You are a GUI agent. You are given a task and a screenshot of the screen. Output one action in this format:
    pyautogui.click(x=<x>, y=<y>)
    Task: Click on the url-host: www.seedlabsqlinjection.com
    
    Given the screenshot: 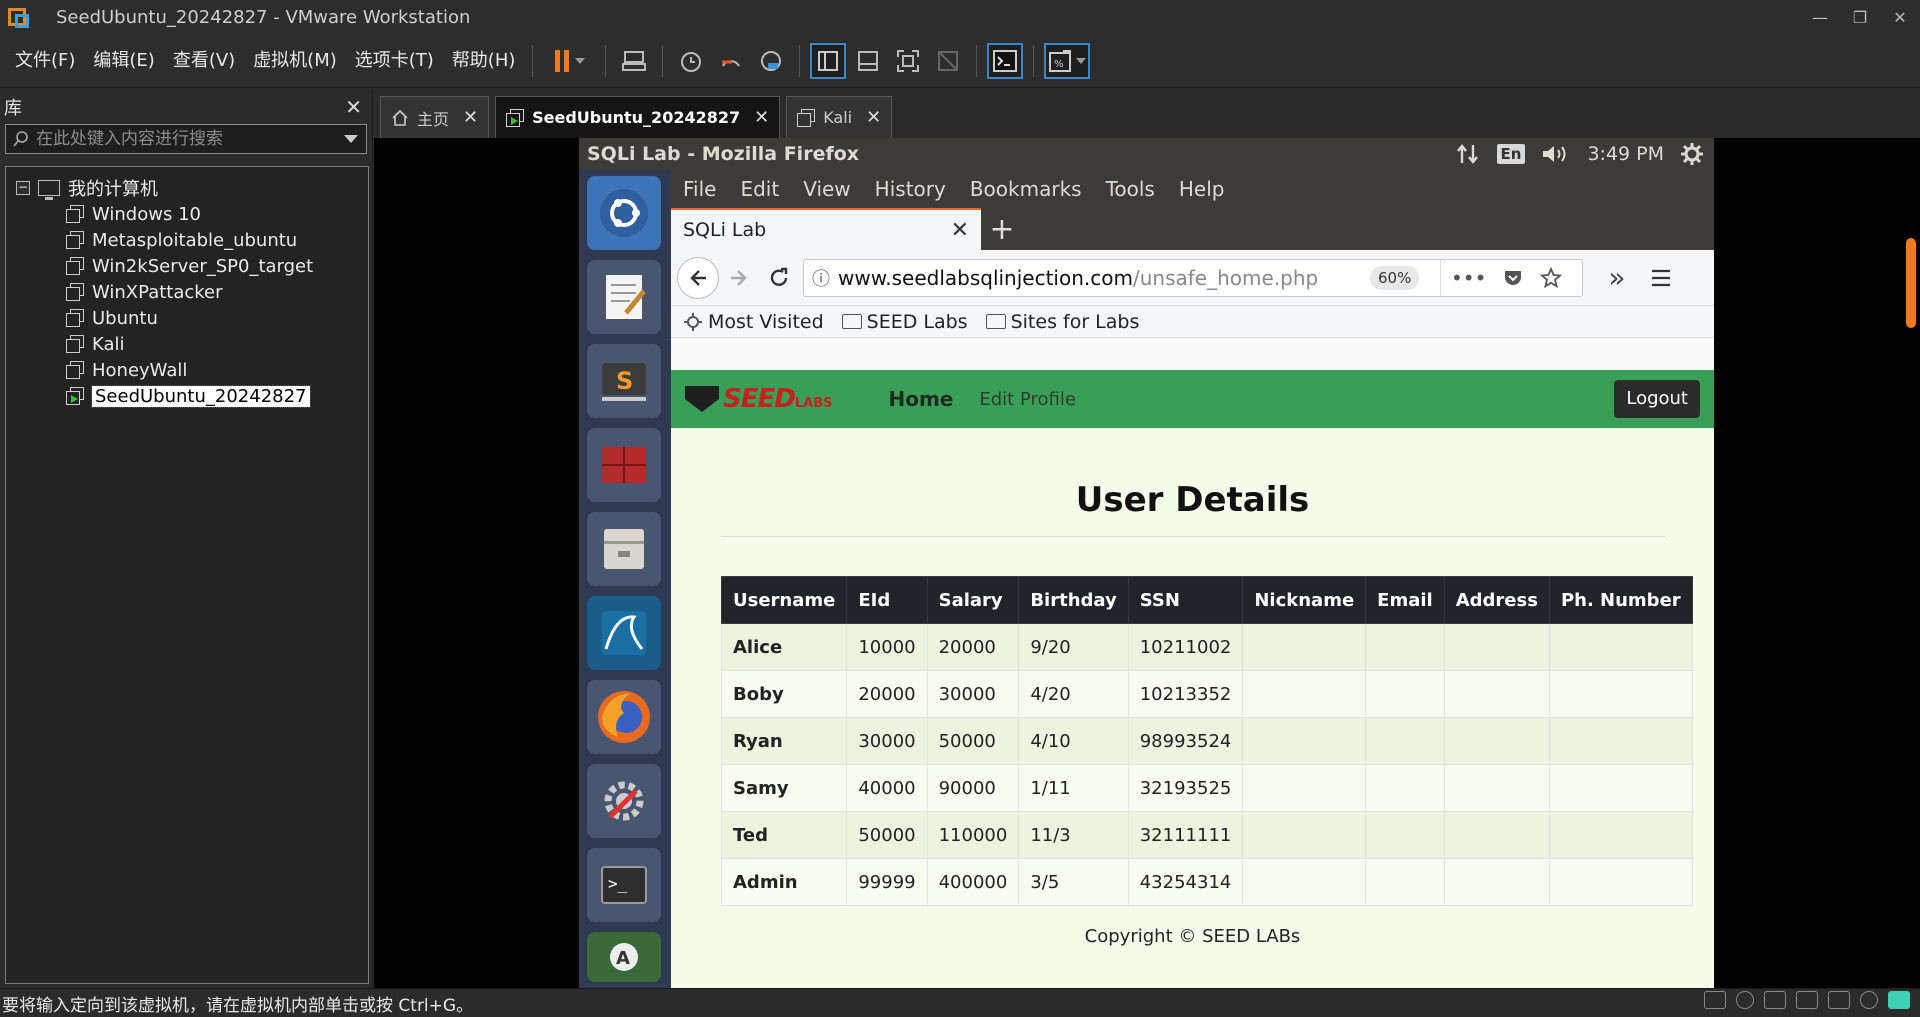 What is the action you would take?
    pyautogui.click(x=985, y=277)
    